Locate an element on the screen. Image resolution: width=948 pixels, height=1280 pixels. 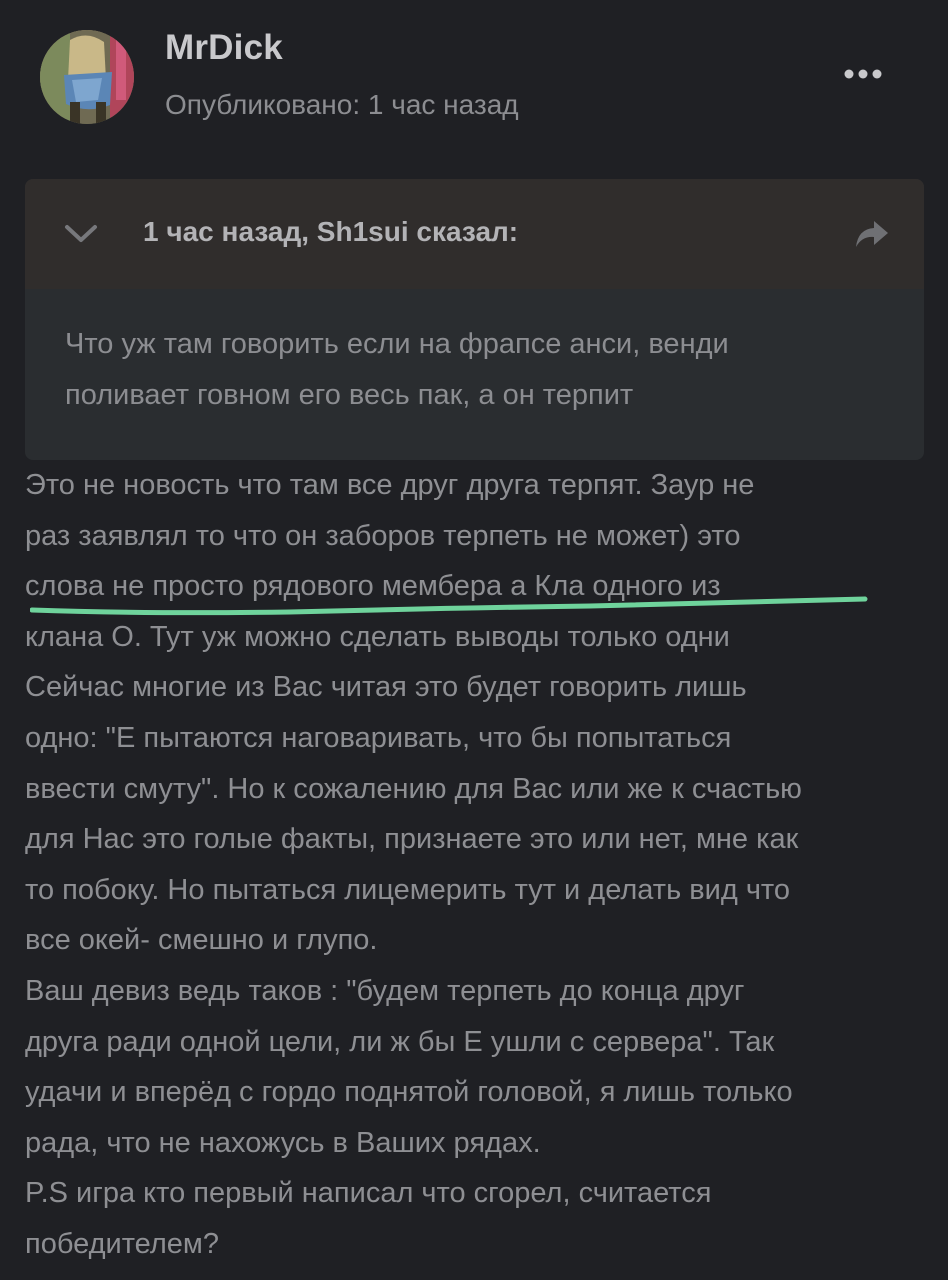
post-line: рада, что не нахожусь в Ваших рядах. is located at coordinates (283, 1142).